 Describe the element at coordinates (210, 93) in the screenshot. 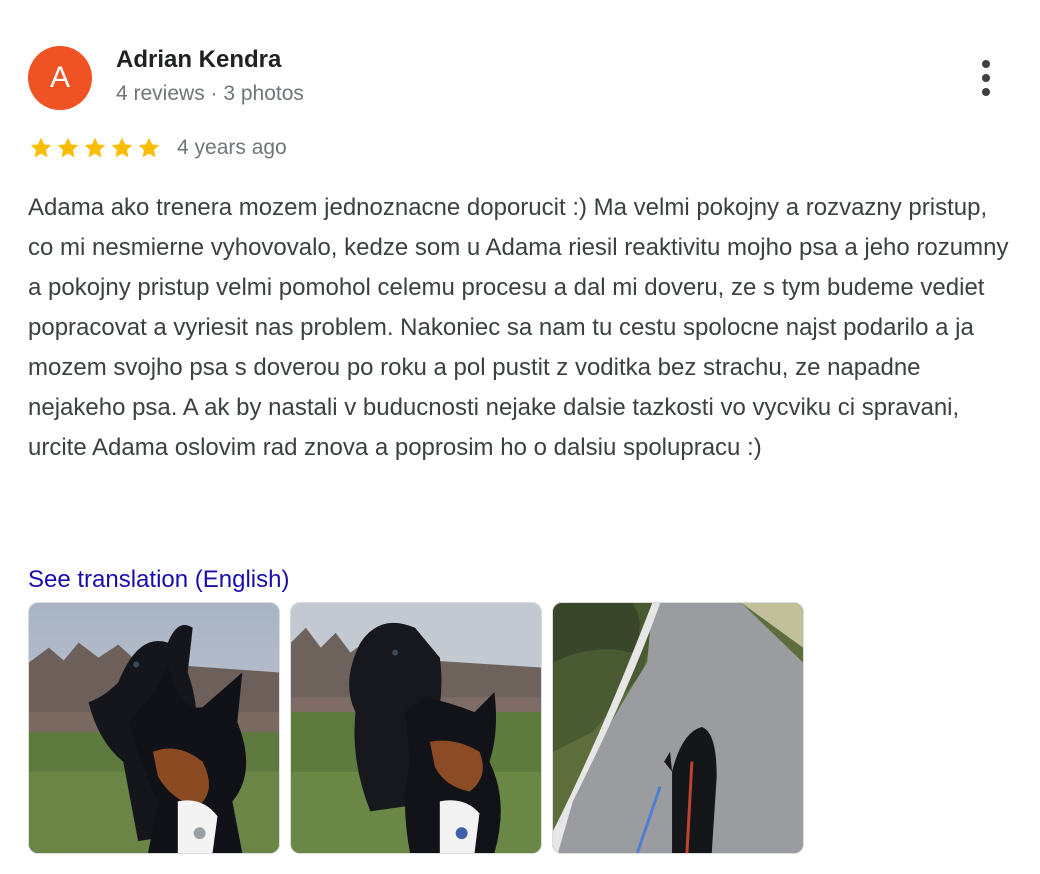

I see `author-meta: 4 reviews · 3 photos` at that location.